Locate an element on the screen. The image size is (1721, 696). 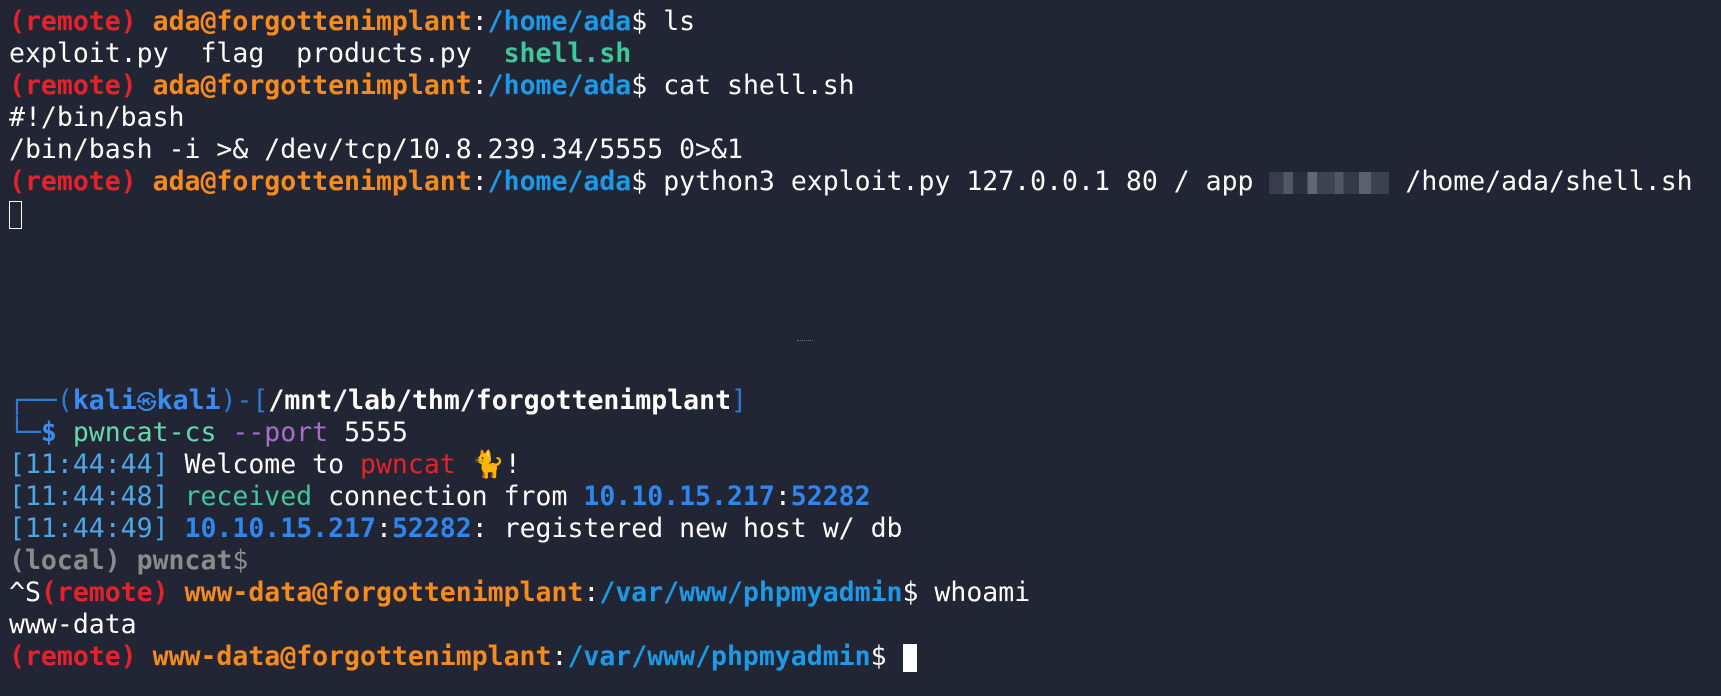
log-text: connection from is located at coordinates (448, 496).